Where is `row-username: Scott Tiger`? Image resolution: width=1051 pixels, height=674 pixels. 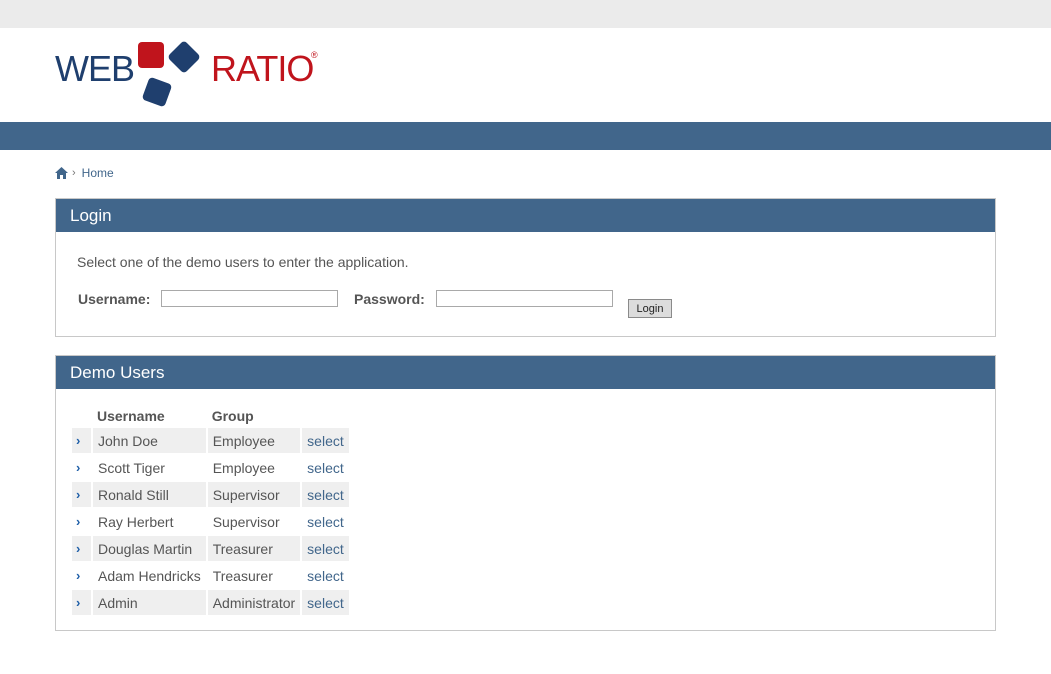
row-username: Scott Tiger is located at coordinates (131, 467).